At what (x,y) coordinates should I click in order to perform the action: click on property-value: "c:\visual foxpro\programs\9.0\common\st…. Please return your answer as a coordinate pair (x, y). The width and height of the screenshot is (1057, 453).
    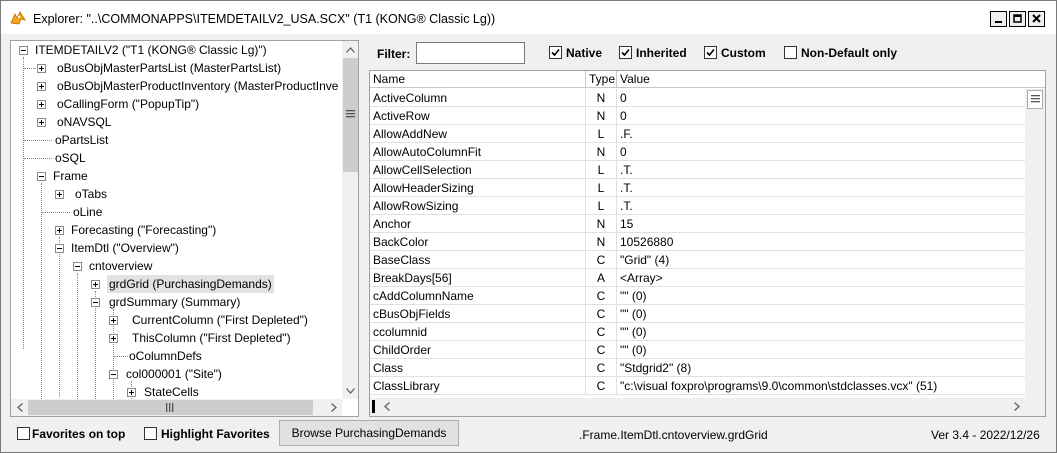
    Looking at the image, I should click on (821, 386).